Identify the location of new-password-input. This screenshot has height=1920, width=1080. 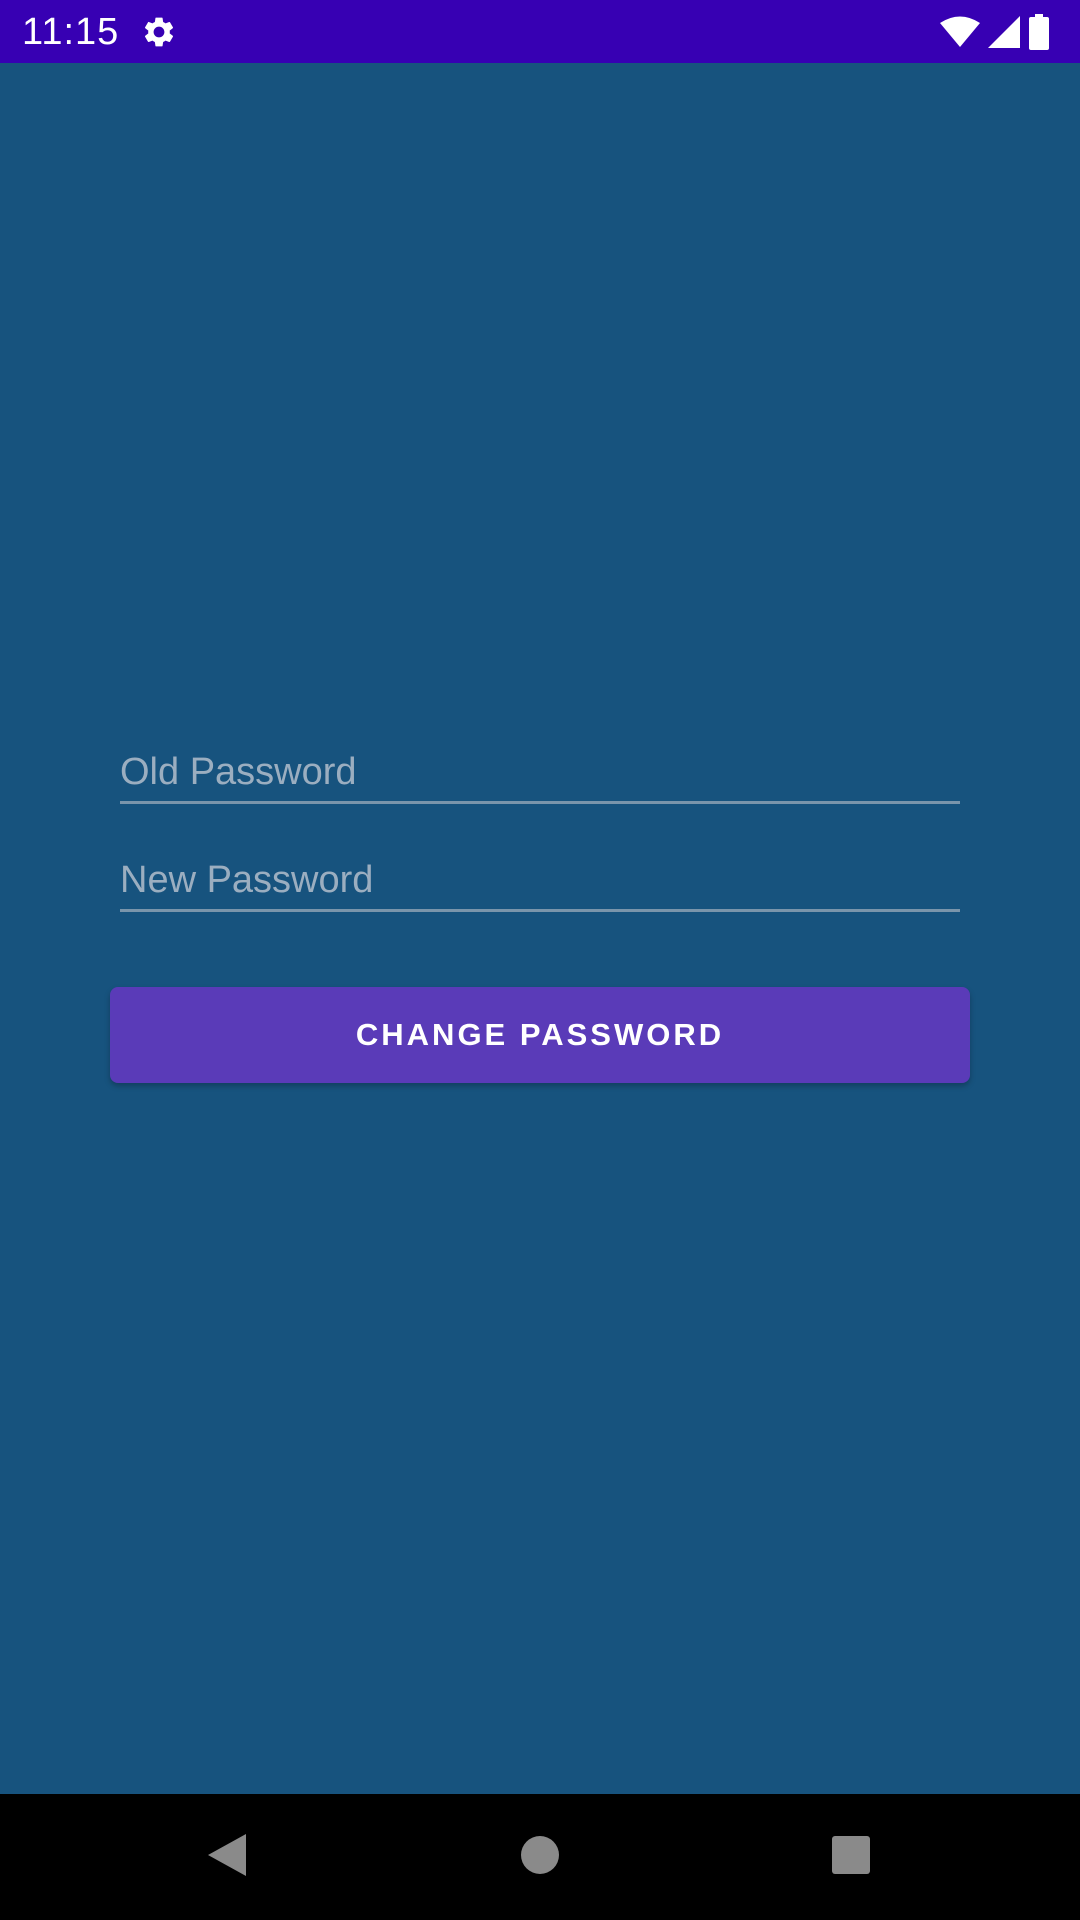
(540, 880).